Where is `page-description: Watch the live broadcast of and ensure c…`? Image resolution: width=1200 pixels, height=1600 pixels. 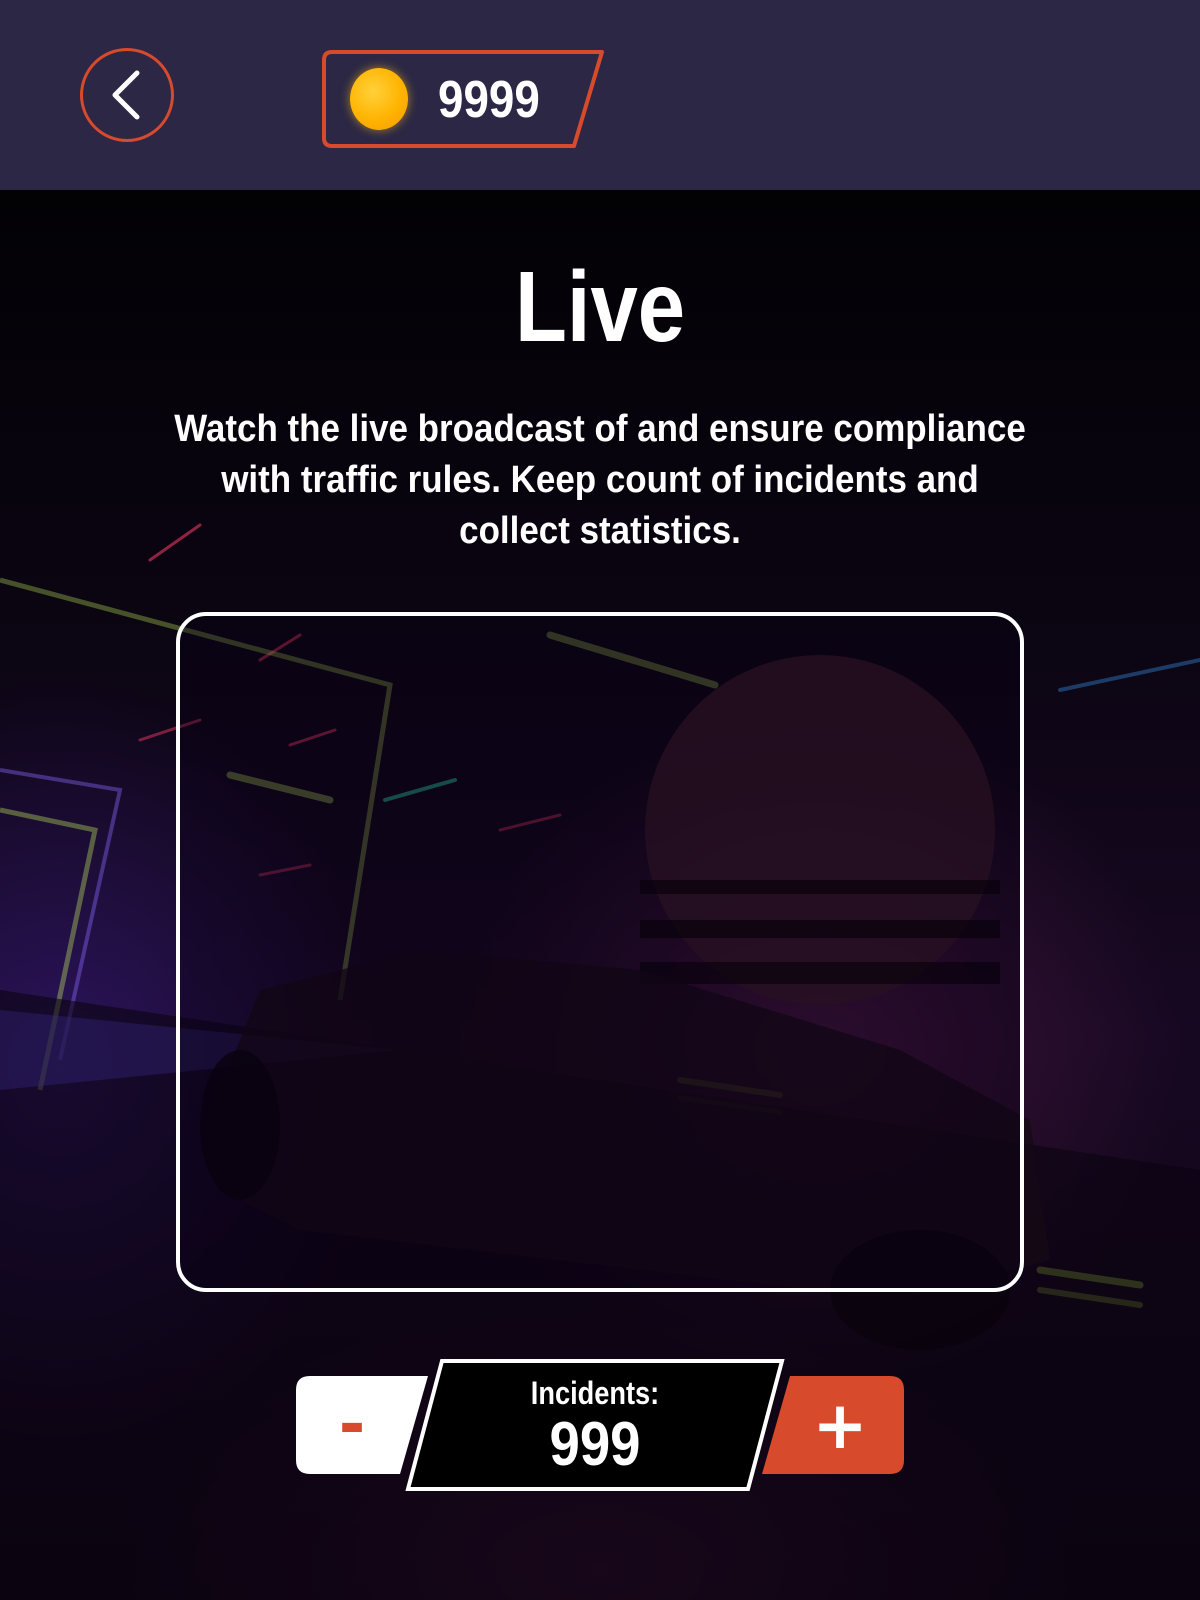 page-description: Watch the live broadcast of and ensure c… is located at coordinates (600, 480).